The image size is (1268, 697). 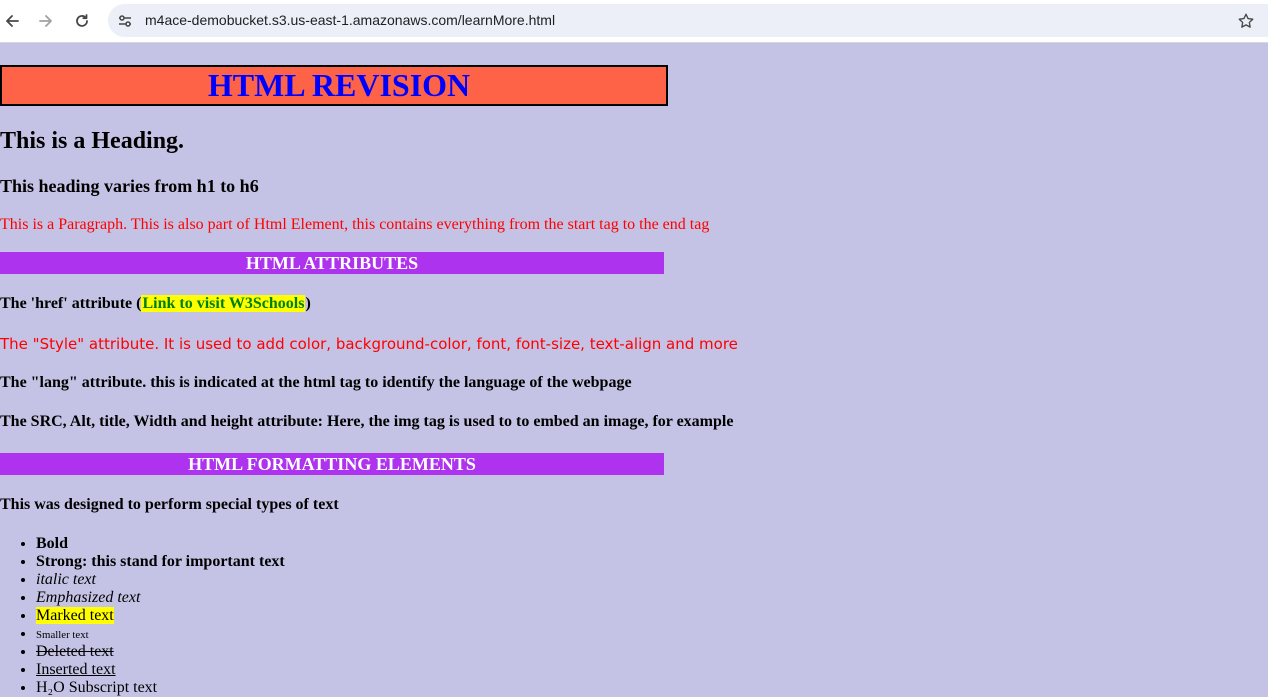 What do you see at coordinates (66, 579) in the screenshot?
I see `italic-text: italic text` at bounding box center [66, 579].